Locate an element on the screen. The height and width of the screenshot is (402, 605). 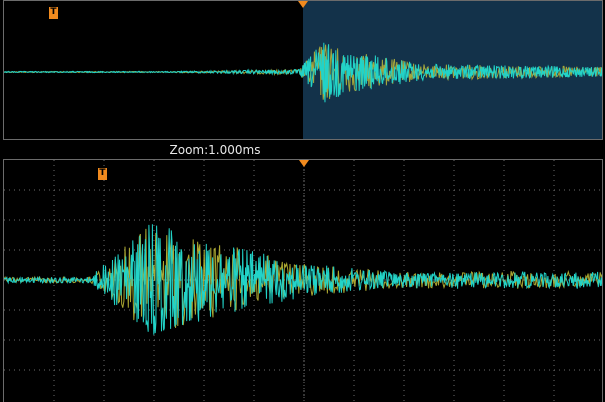
zoom-trigger-marker: T is located at coordinates (102, 174).